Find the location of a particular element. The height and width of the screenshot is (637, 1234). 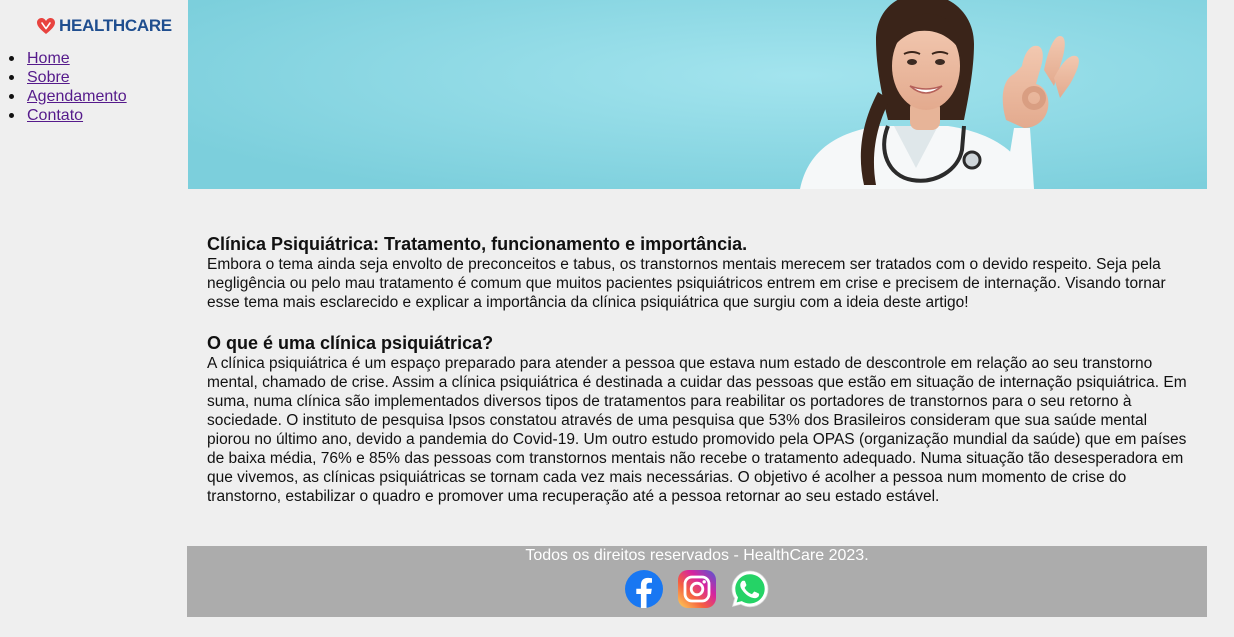

nav-item-sobre: Sobre is located at coordinates (68, 77).